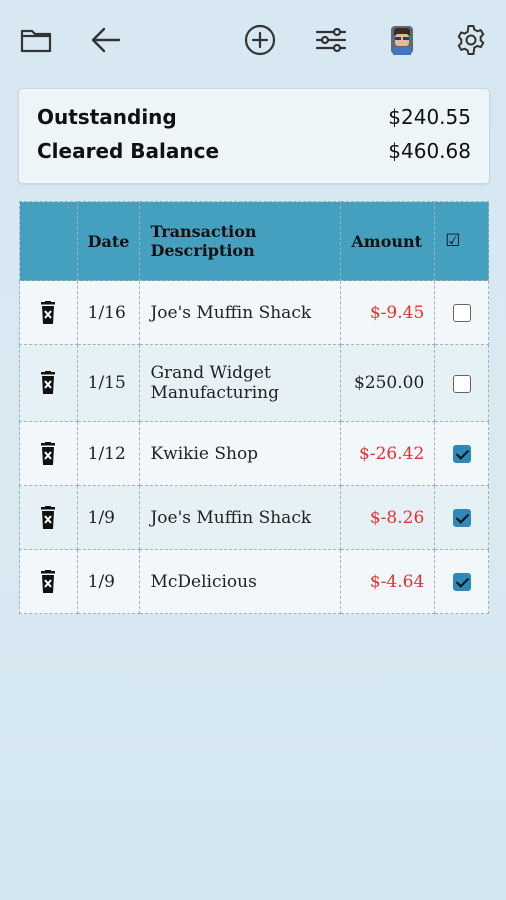 This screenshot has height=900, width=506. Describe the element at coordinates (388, 581) in the screenshot. I see `amount-cell: $-4.64` at that location.